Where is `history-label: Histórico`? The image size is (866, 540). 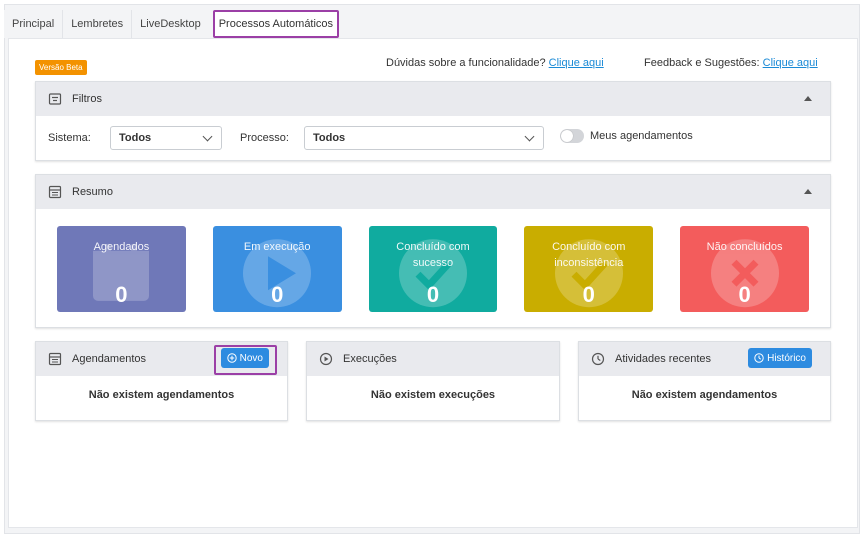
history-label: Histórico is located at coordinates (786, 358).